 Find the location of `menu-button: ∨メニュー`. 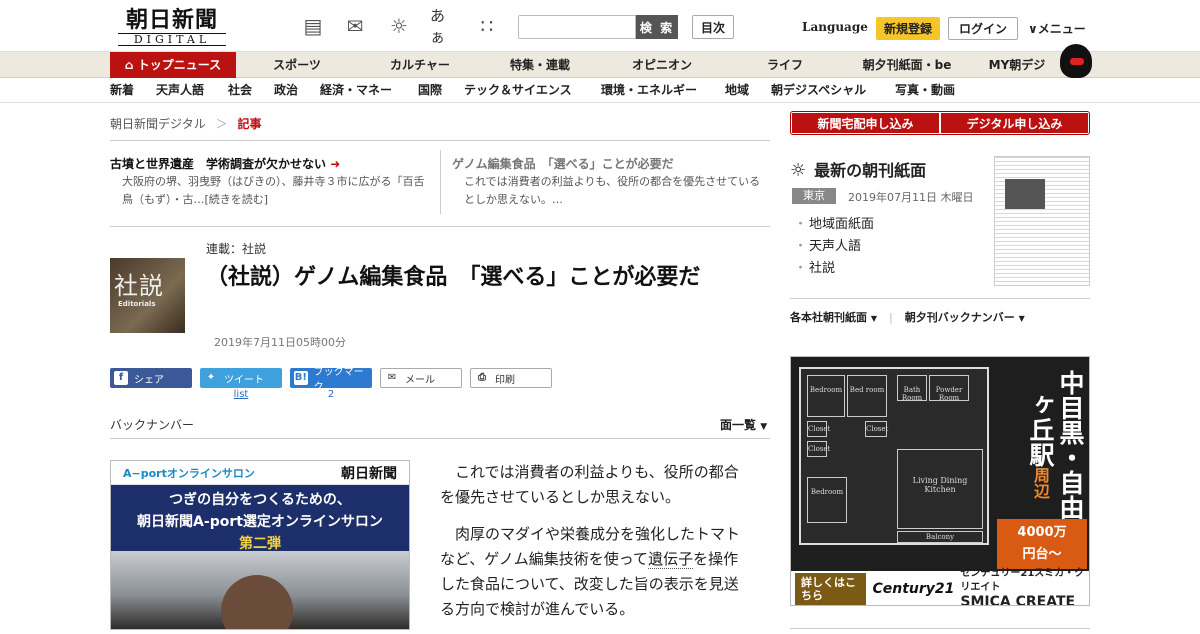

menu-button: ∨メニュー is located at coordinates (1057, 28).